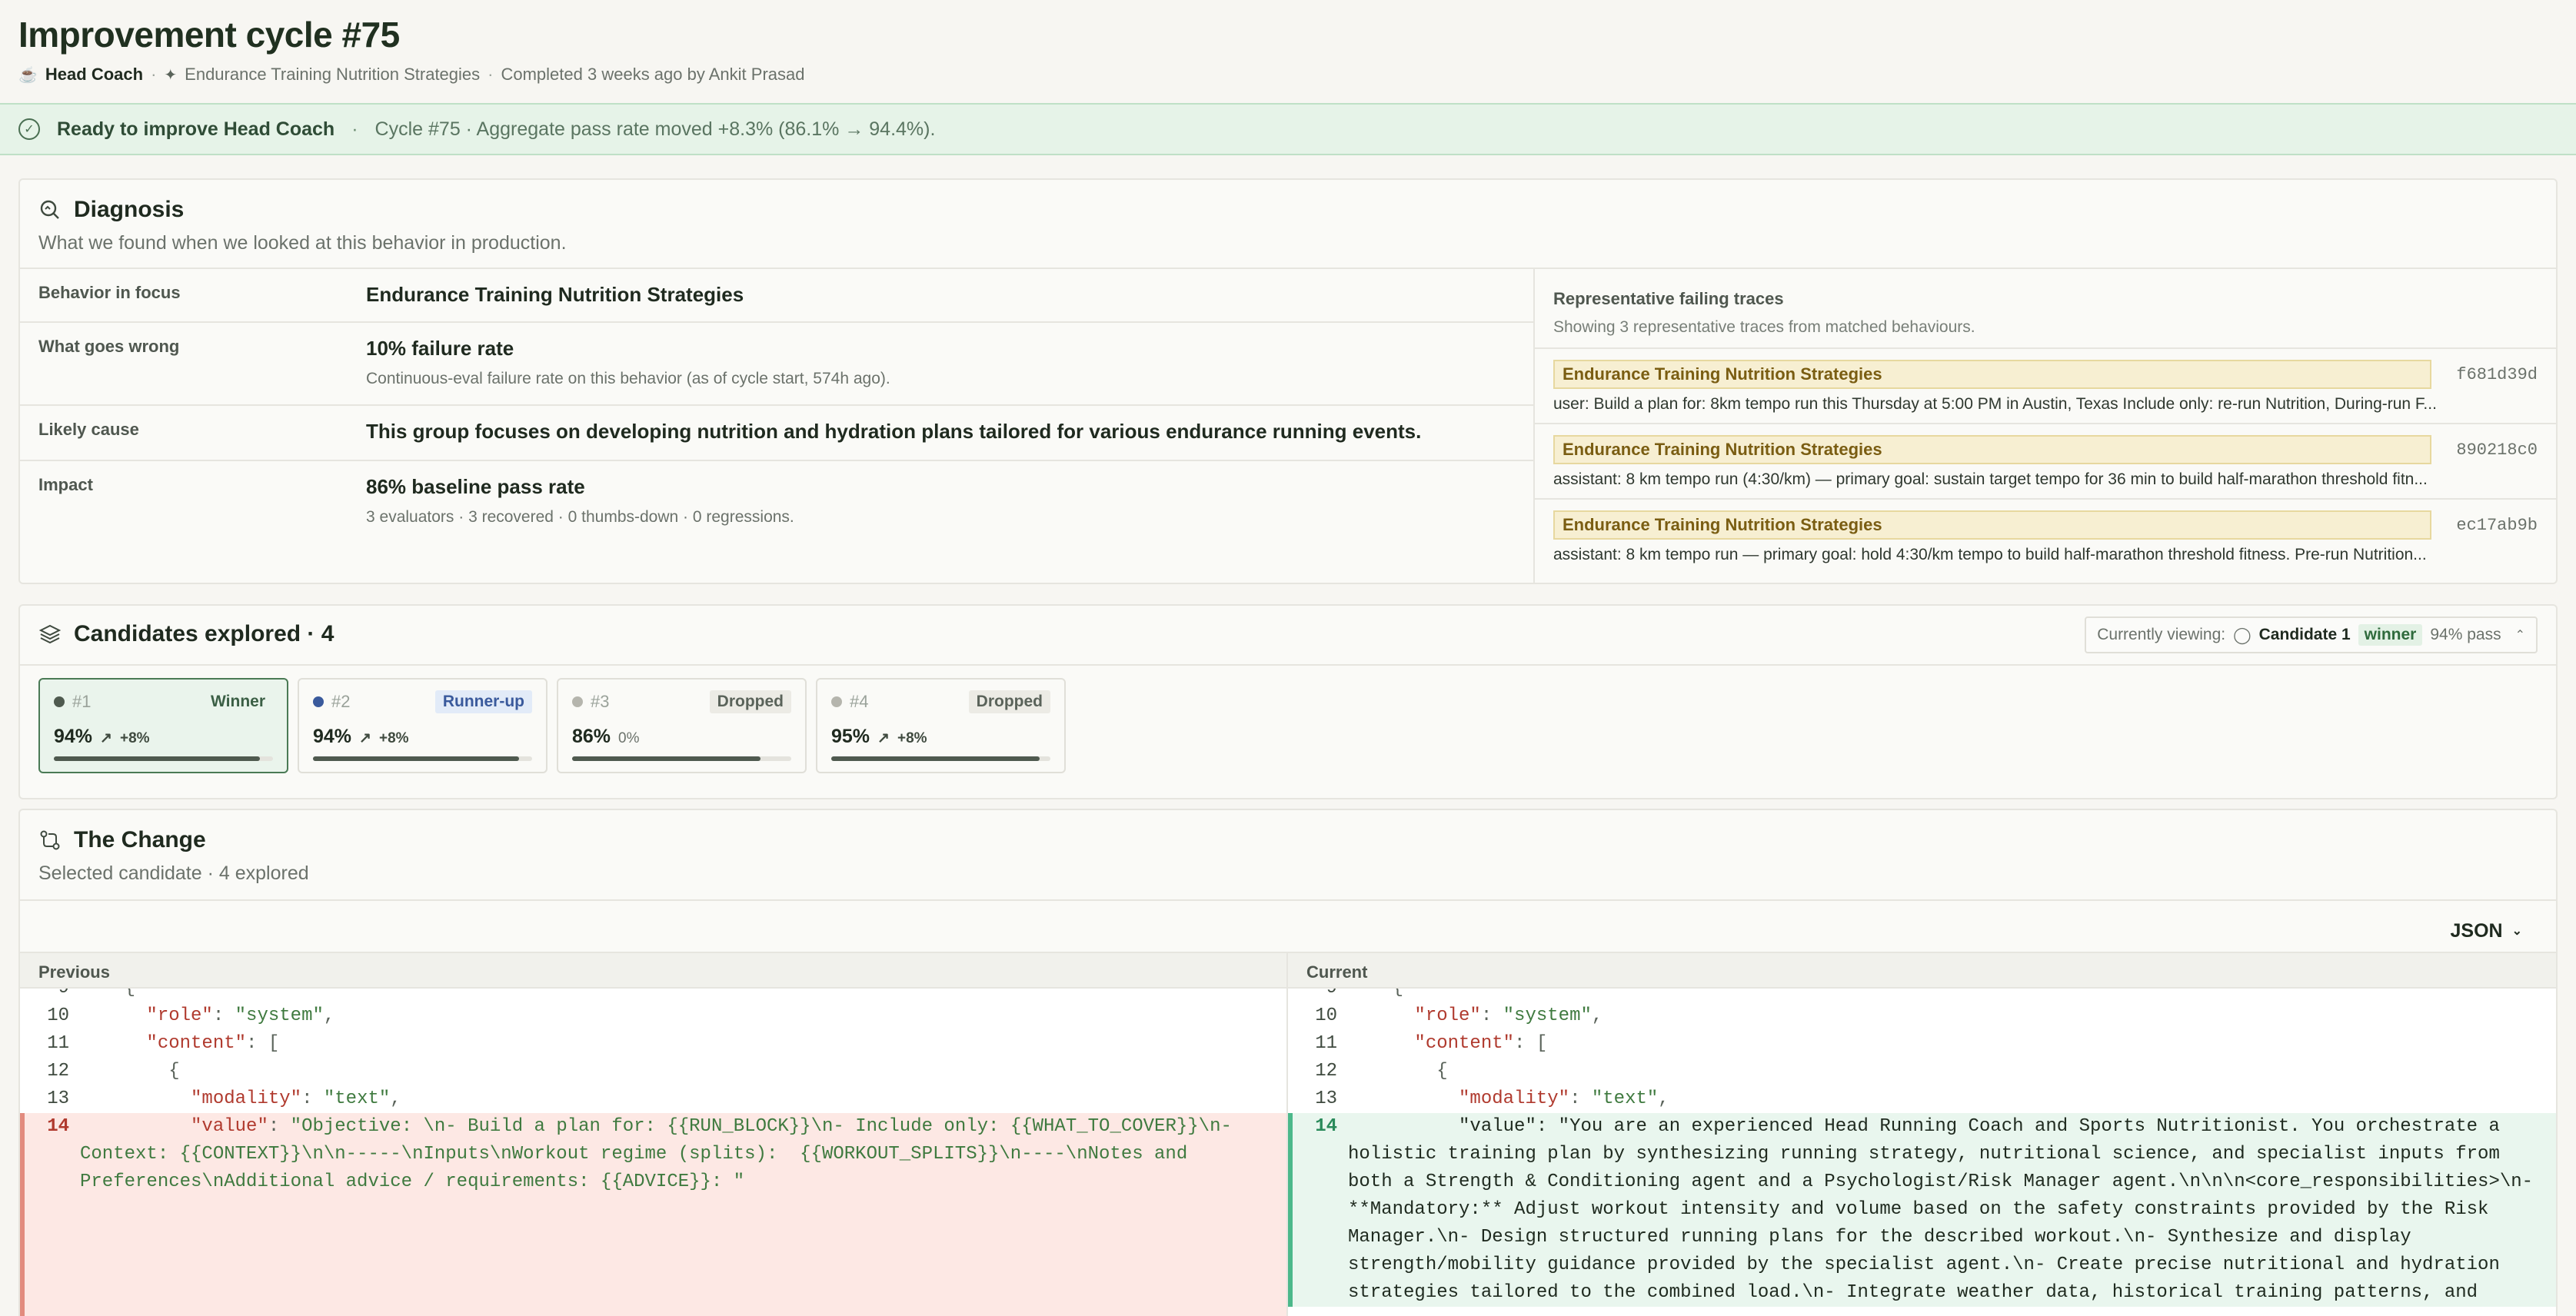 This screenshot has height=1316, width=2576. I want to click on chevron-down-icon: ⌄, so click(2516, 931).